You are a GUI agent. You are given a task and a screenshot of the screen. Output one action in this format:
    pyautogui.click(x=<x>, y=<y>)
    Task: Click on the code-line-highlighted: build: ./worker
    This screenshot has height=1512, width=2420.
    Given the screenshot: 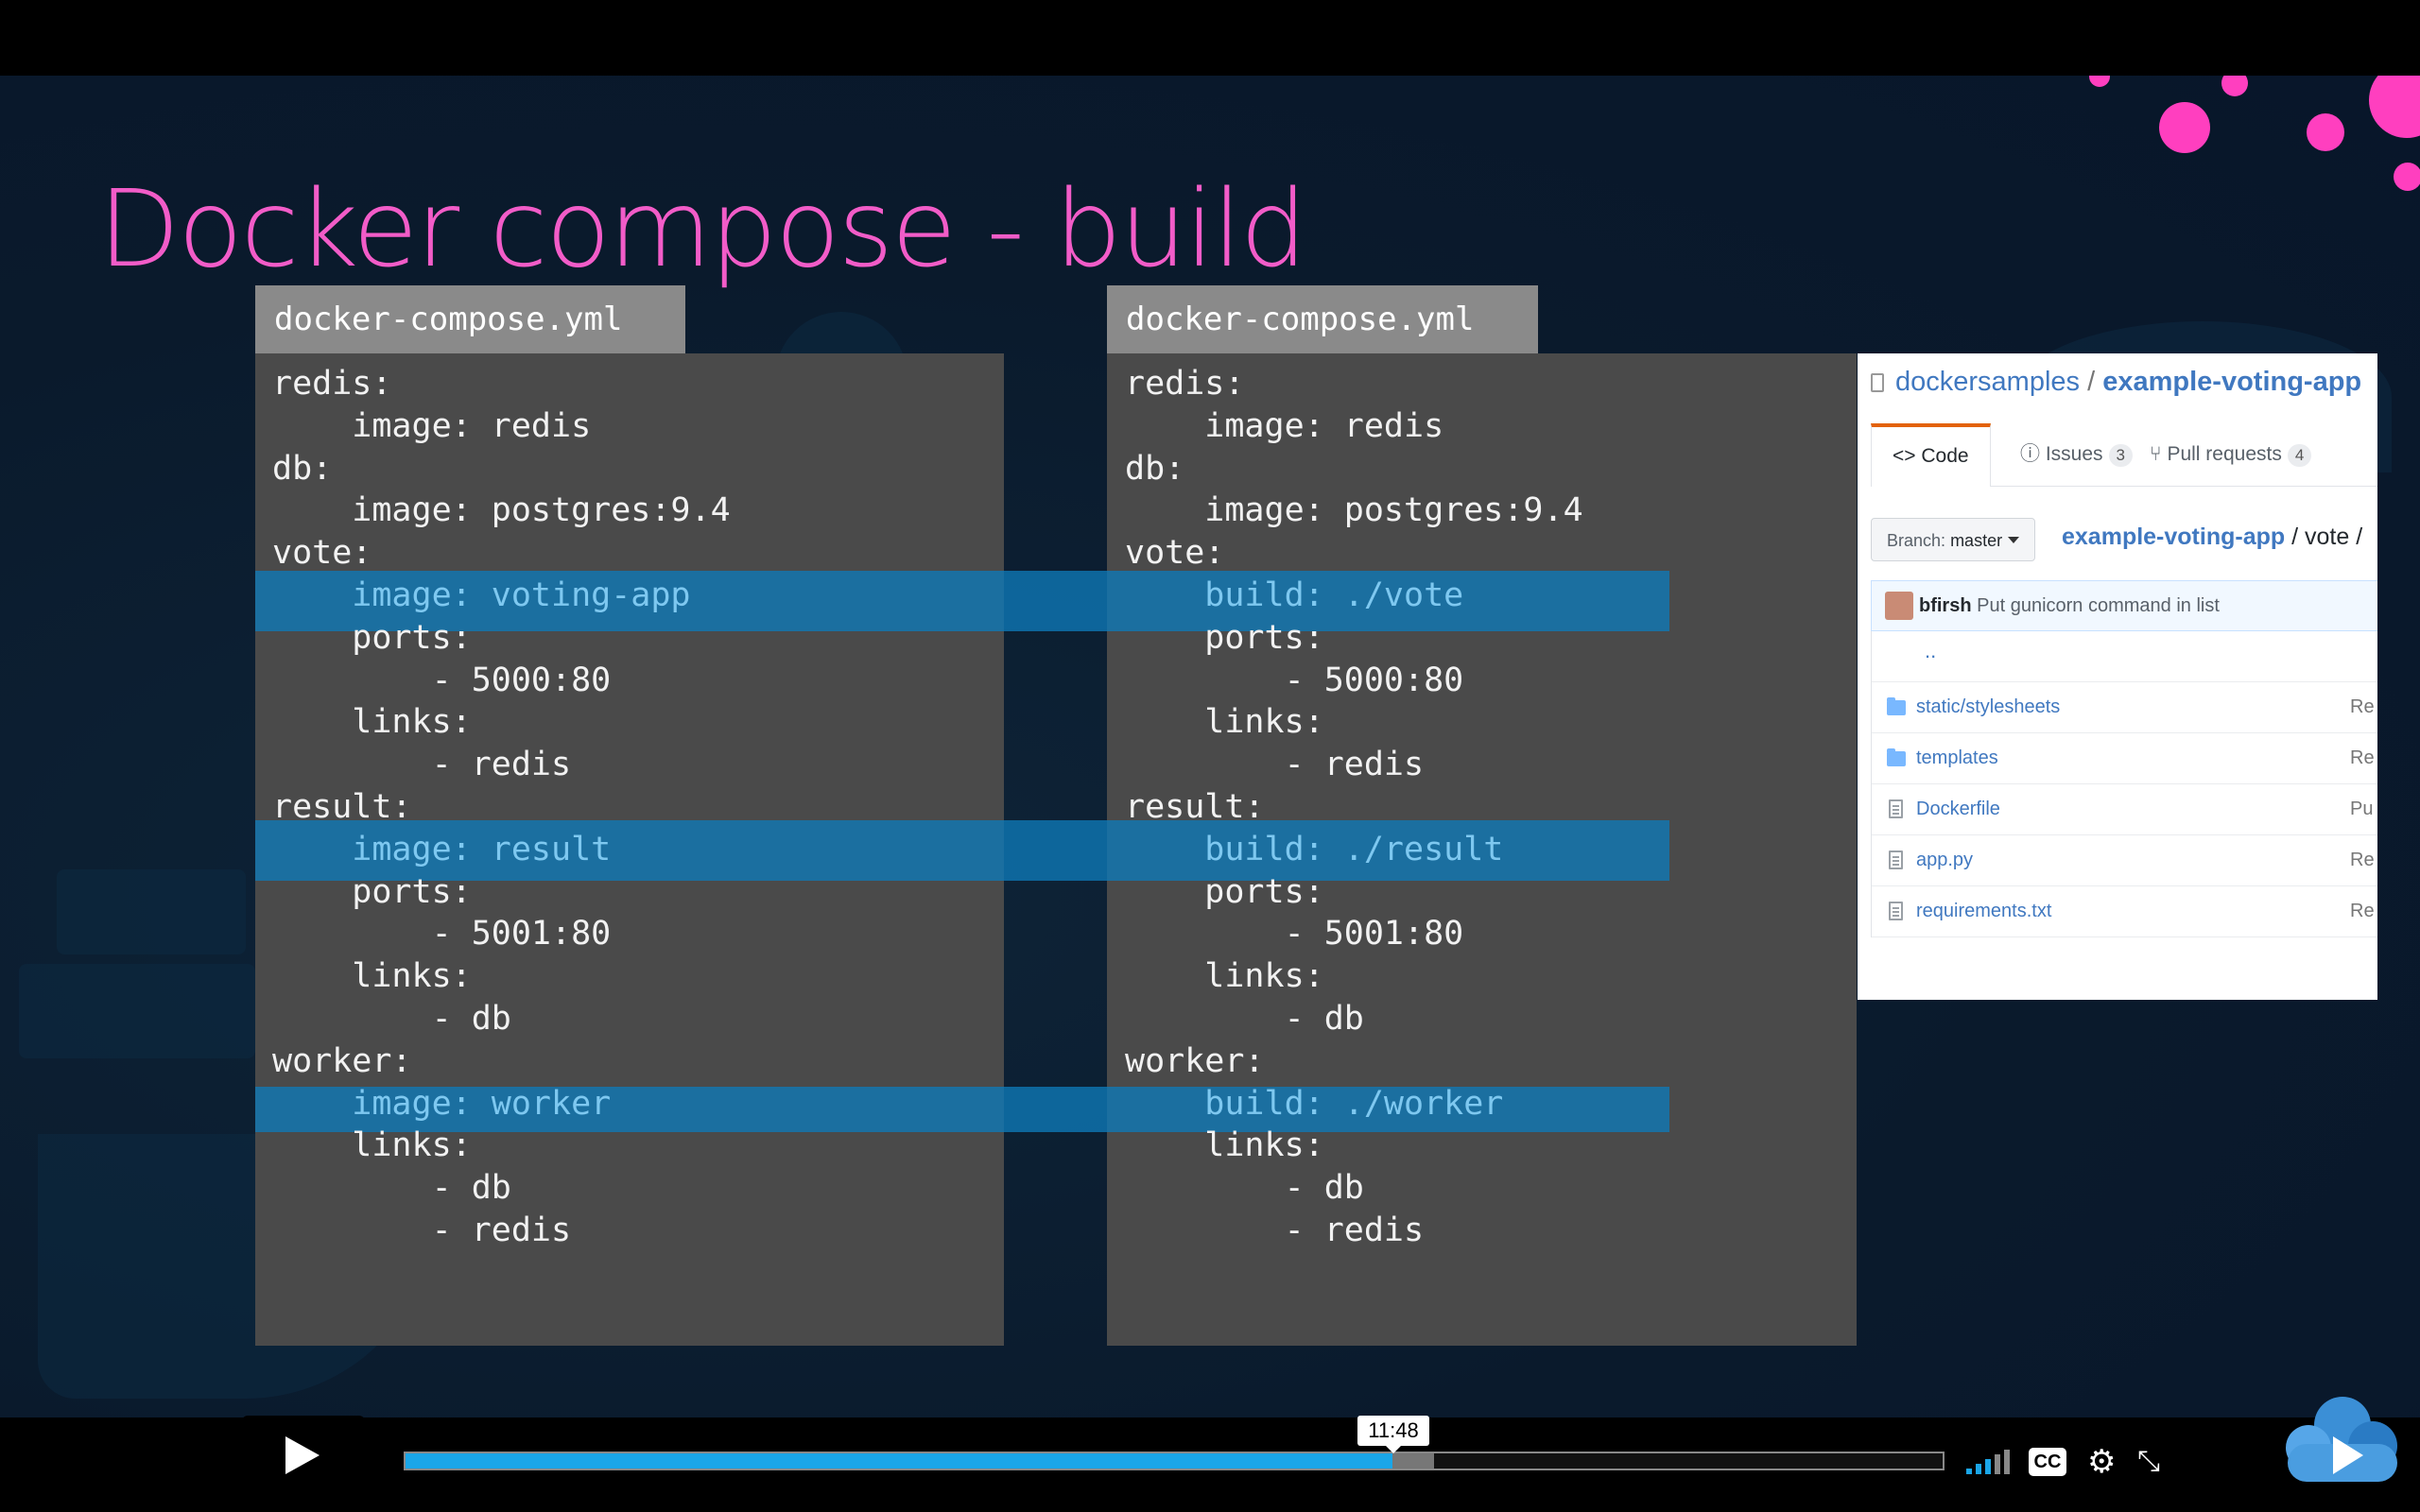 What is the action you would take?
    pyautogui.click(x=1314, y=1103)
    